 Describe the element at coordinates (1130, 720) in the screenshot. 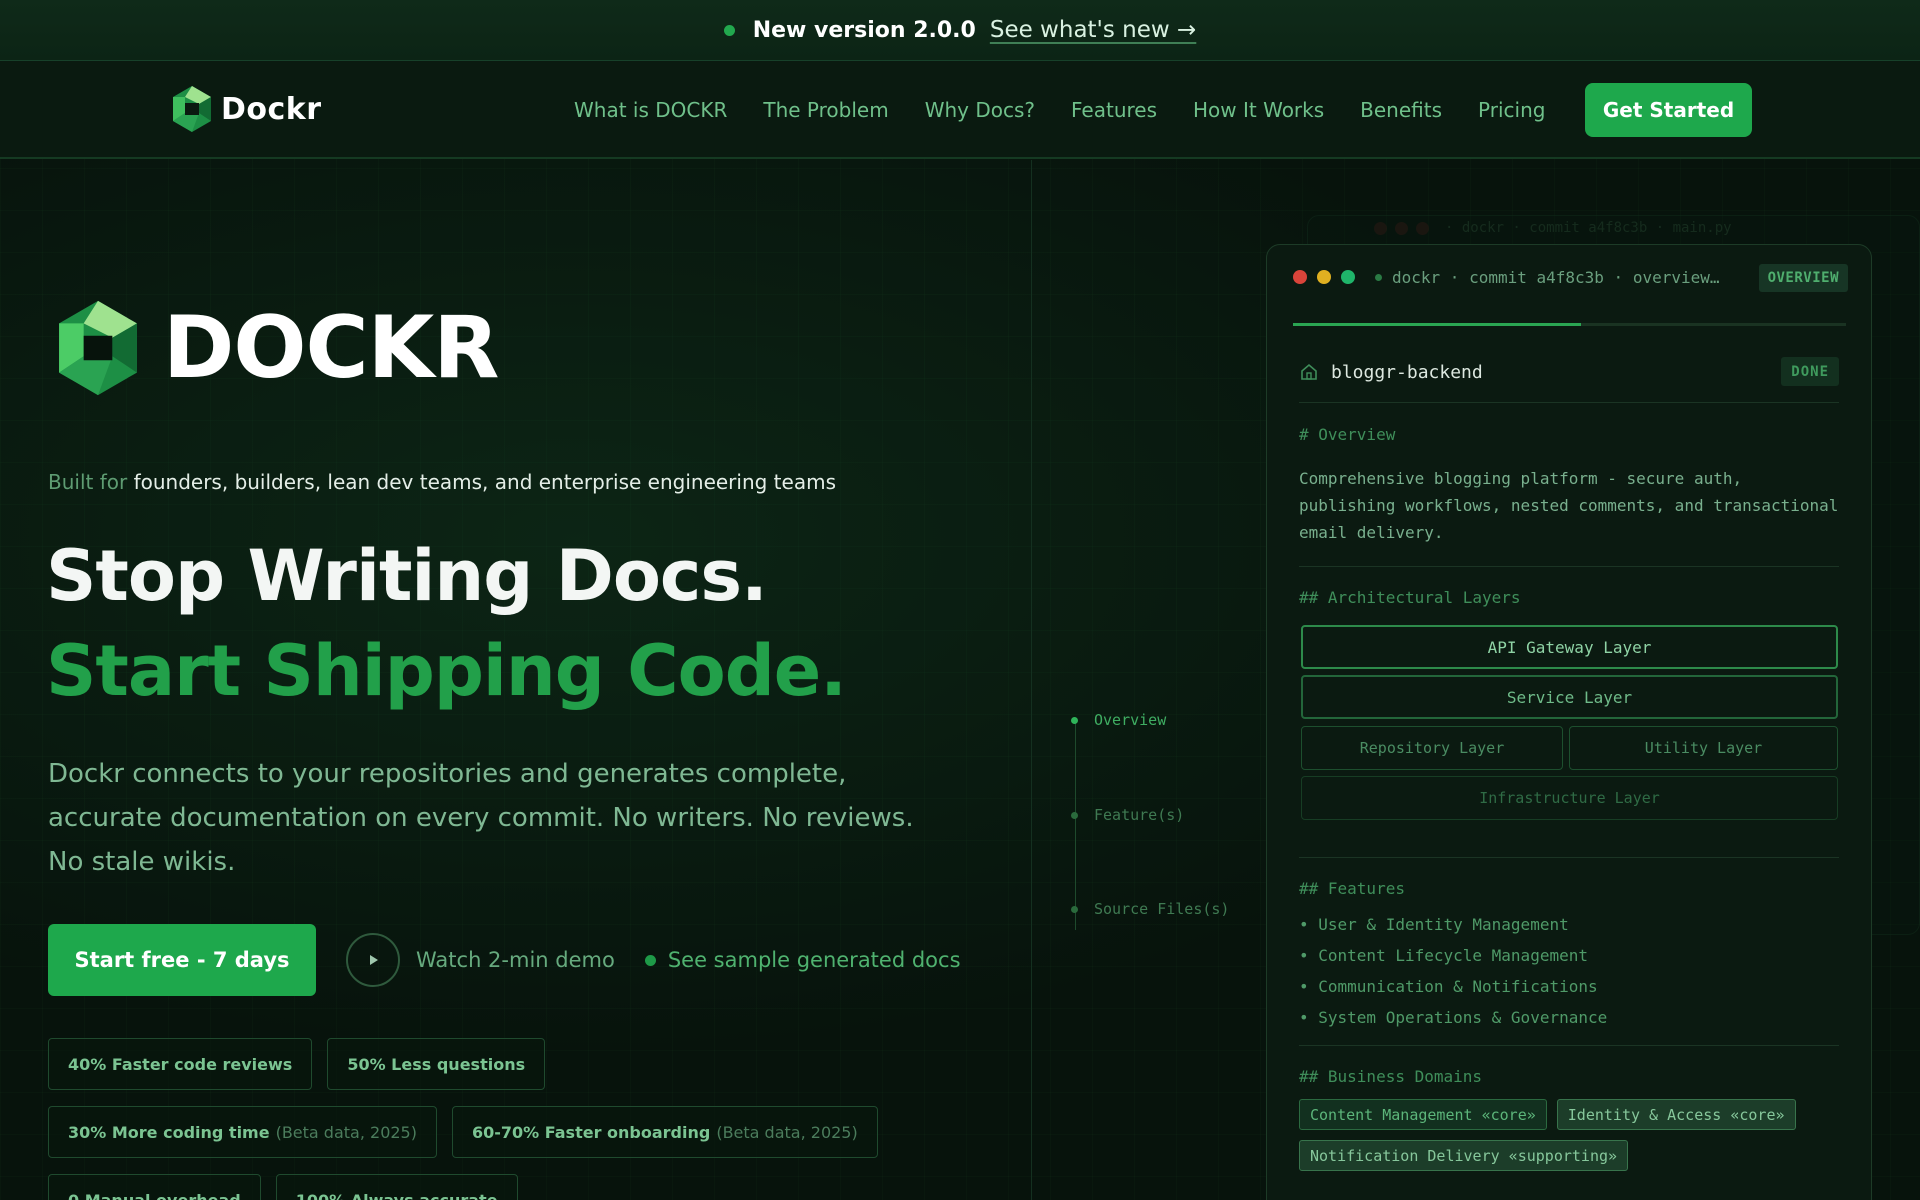

I see `timeline-label: Overview` at that location.